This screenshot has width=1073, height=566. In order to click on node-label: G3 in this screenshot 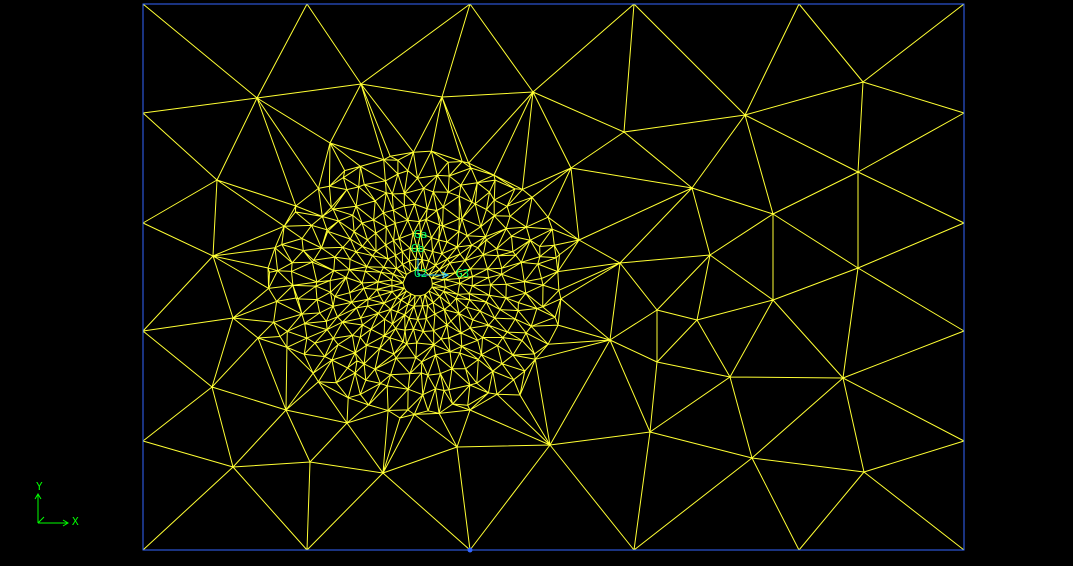, I will do `click(463, 273)`.